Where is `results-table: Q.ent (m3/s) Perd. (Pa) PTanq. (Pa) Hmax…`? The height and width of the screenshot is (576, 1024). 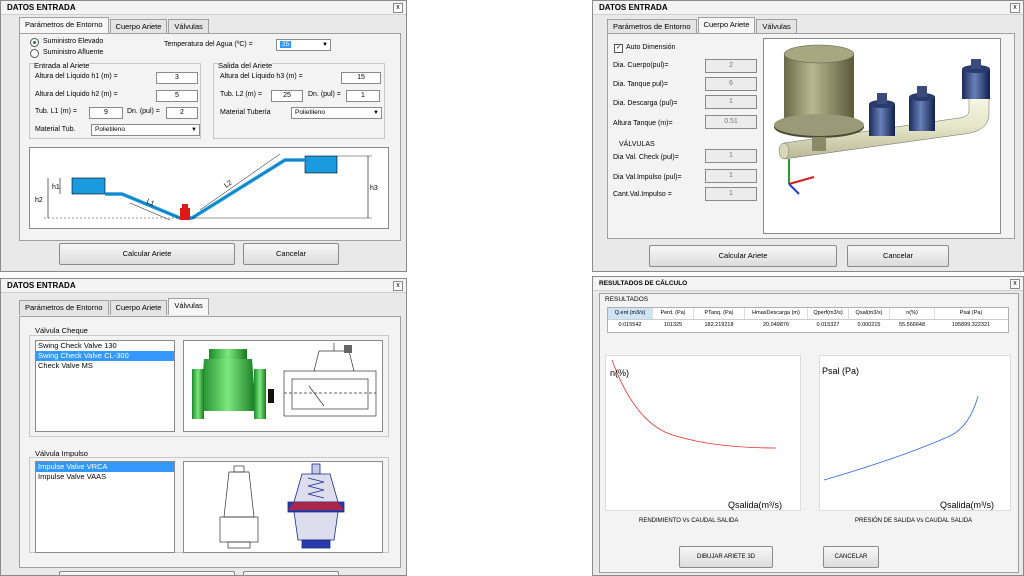
results-table: Q.ent (m3/s) Perd. (Pa) PTanq. (Pa) Hmax… is located at coordinates (808, 320).